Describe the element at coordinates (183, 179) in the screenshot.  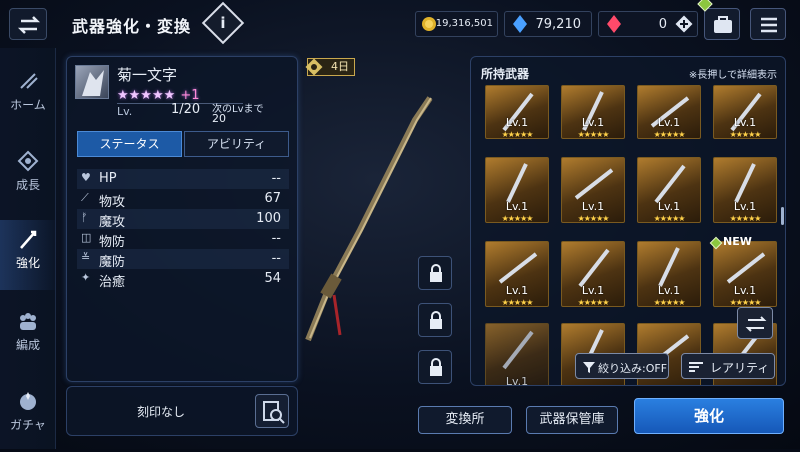
I see `stat-hp: ♥ HP --` at that location.